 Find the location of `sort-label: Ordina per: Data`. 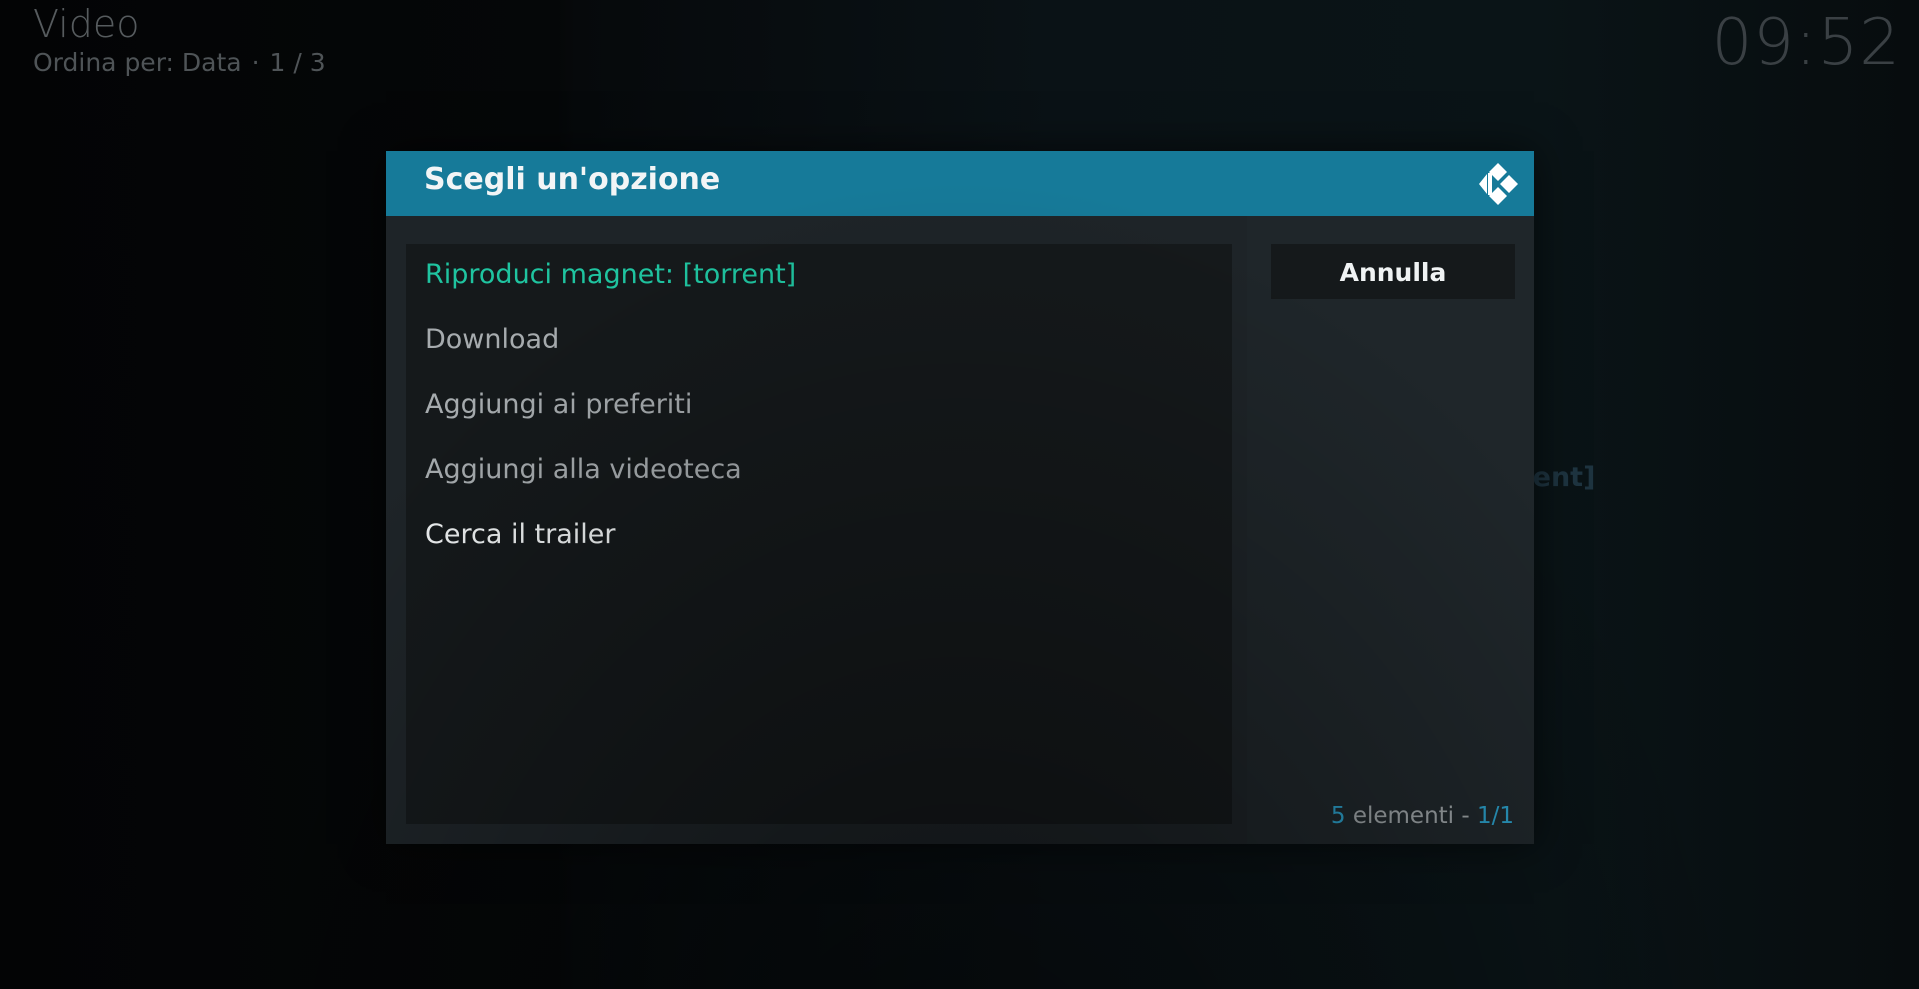

sort-label: Ordina per: Data is located at coordinates (137, 62).